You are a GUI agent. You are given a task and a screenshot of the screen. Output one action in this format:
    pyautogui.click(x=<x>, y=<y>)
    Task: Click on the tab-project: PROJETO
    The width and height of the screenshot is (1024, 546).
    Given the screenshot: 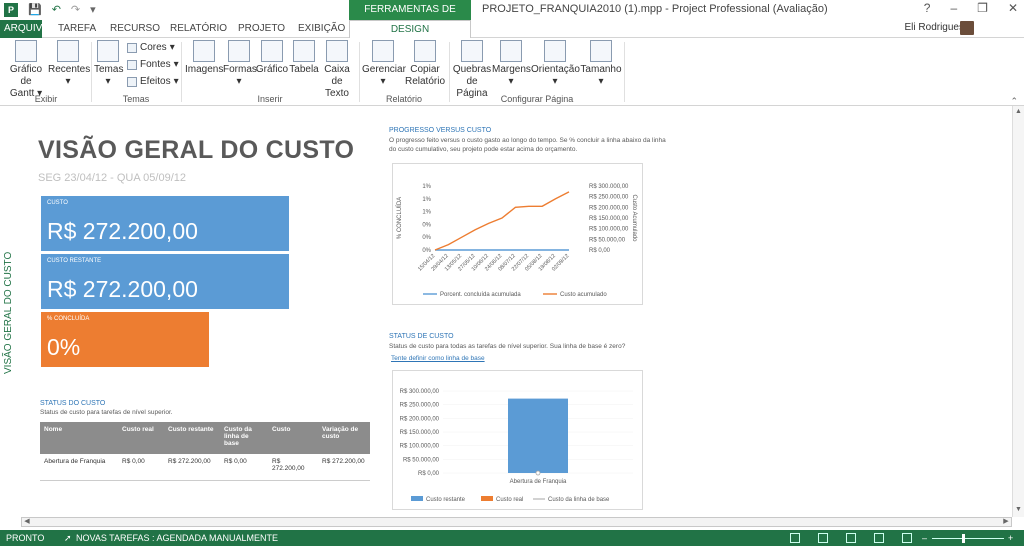 What is the action you would take?
    pyautogui.click(x=261, y=29)
    